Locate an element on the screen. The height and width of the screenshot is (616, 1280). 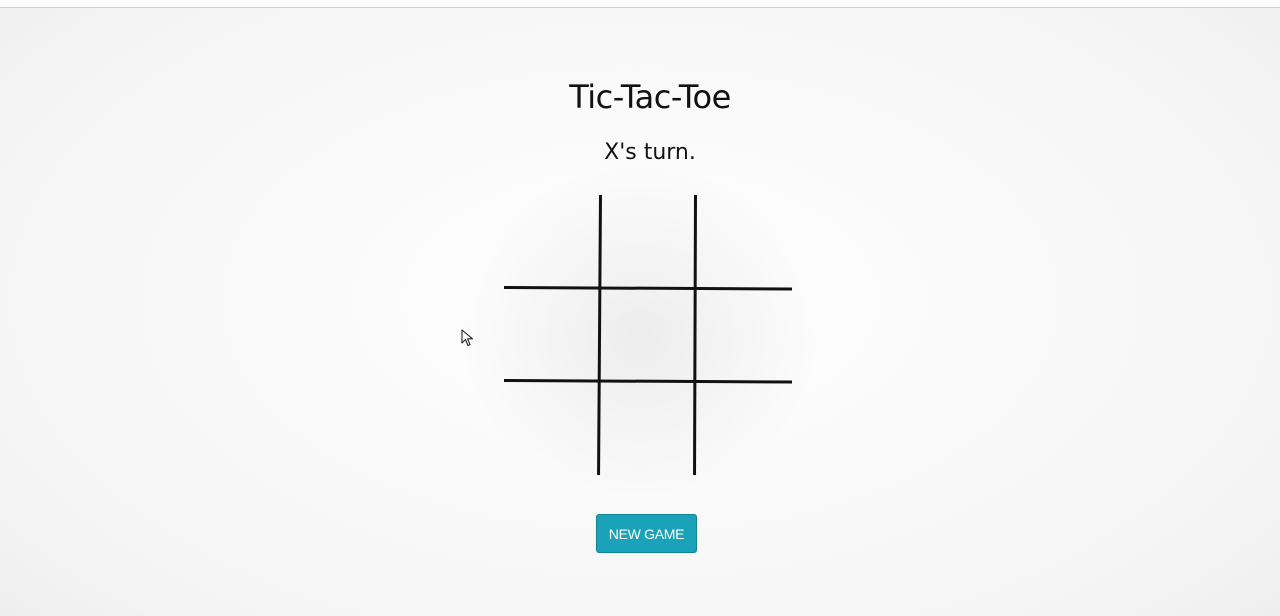
top-border is located at coordinates (640, 4).